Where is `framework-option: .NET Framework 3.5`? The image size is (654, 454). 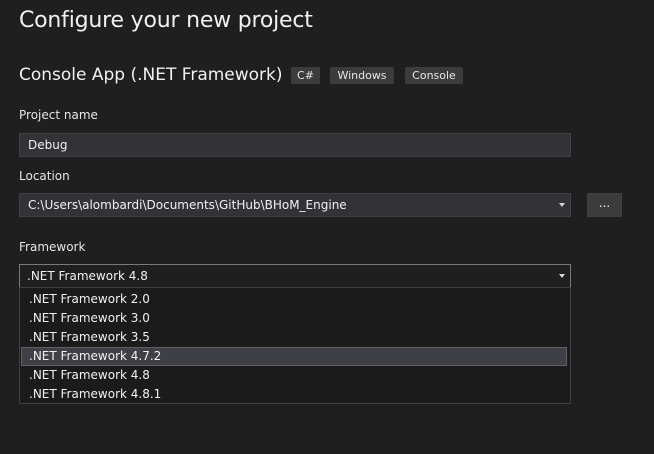 framework-option: .NET Framework 3.5 is located at coordinates (294, 337).